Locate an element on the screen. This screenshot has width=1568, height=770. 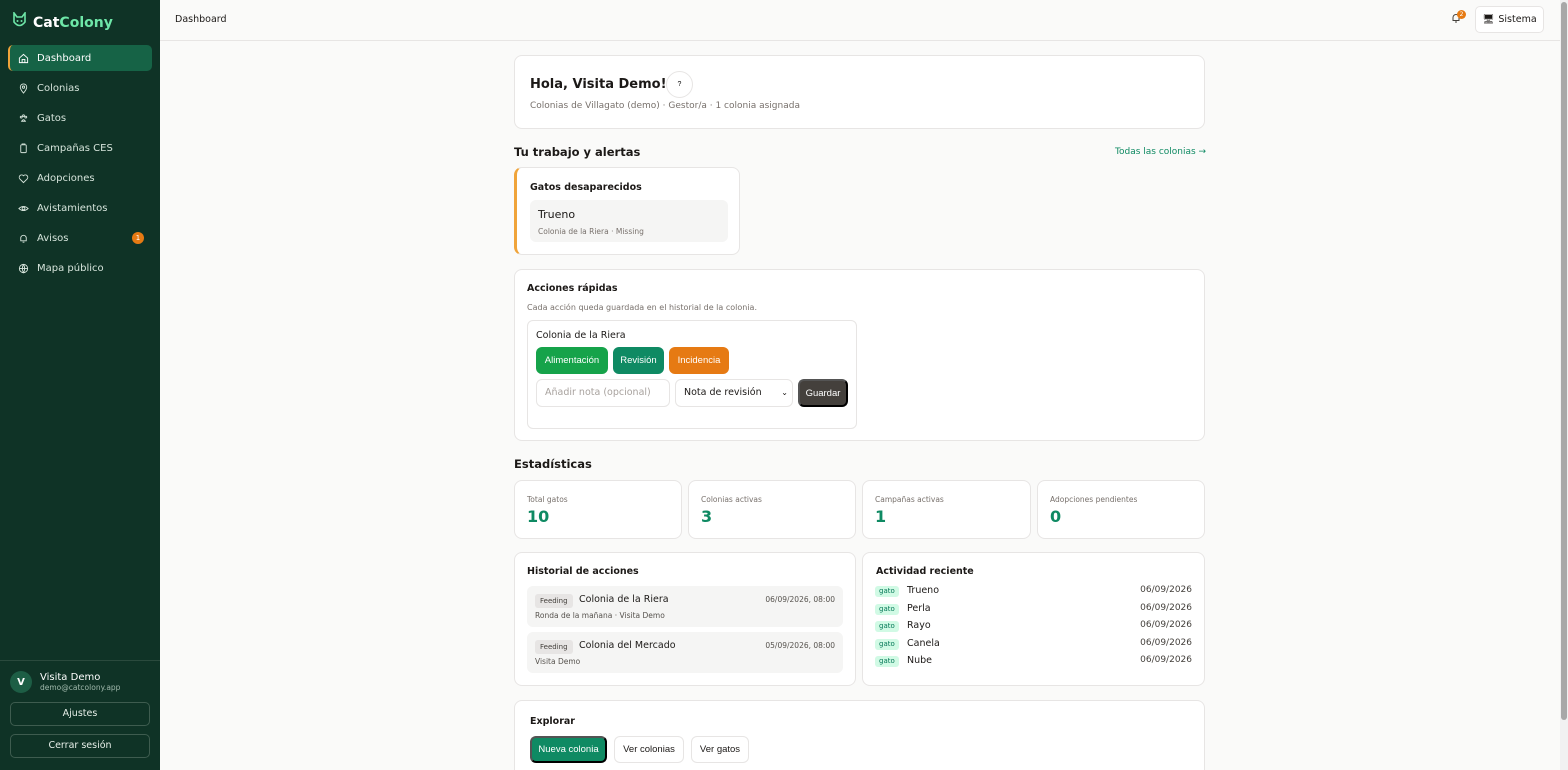
new-colony-button: Nueva colonia is located at coordinates (568, 749).